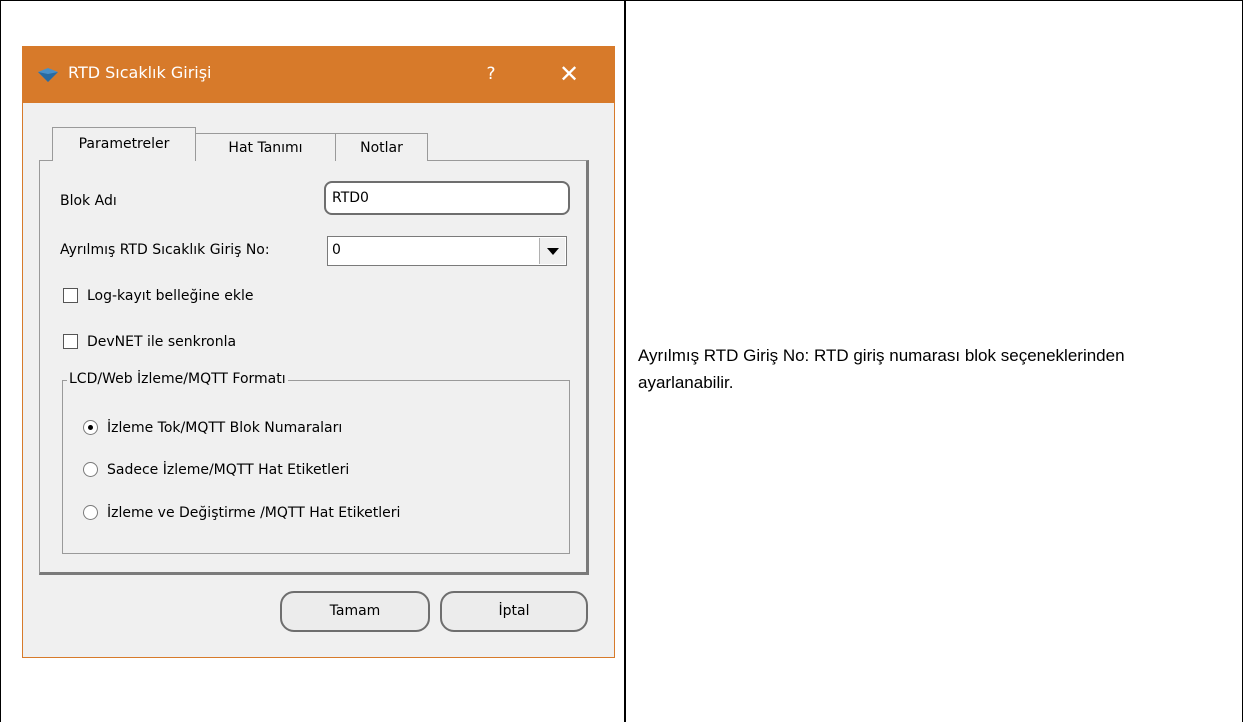 The image size is (1243, 722). I want to click on devnet-checkbox-label: DevNET ile senkronla, so click(162, 342).